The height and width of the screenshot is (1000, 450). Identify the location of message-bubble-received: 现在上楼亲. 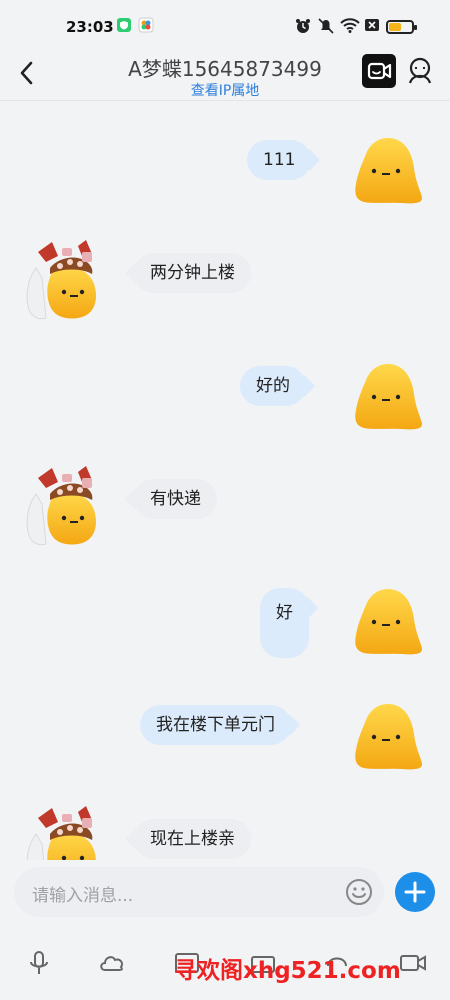
(187, 839).